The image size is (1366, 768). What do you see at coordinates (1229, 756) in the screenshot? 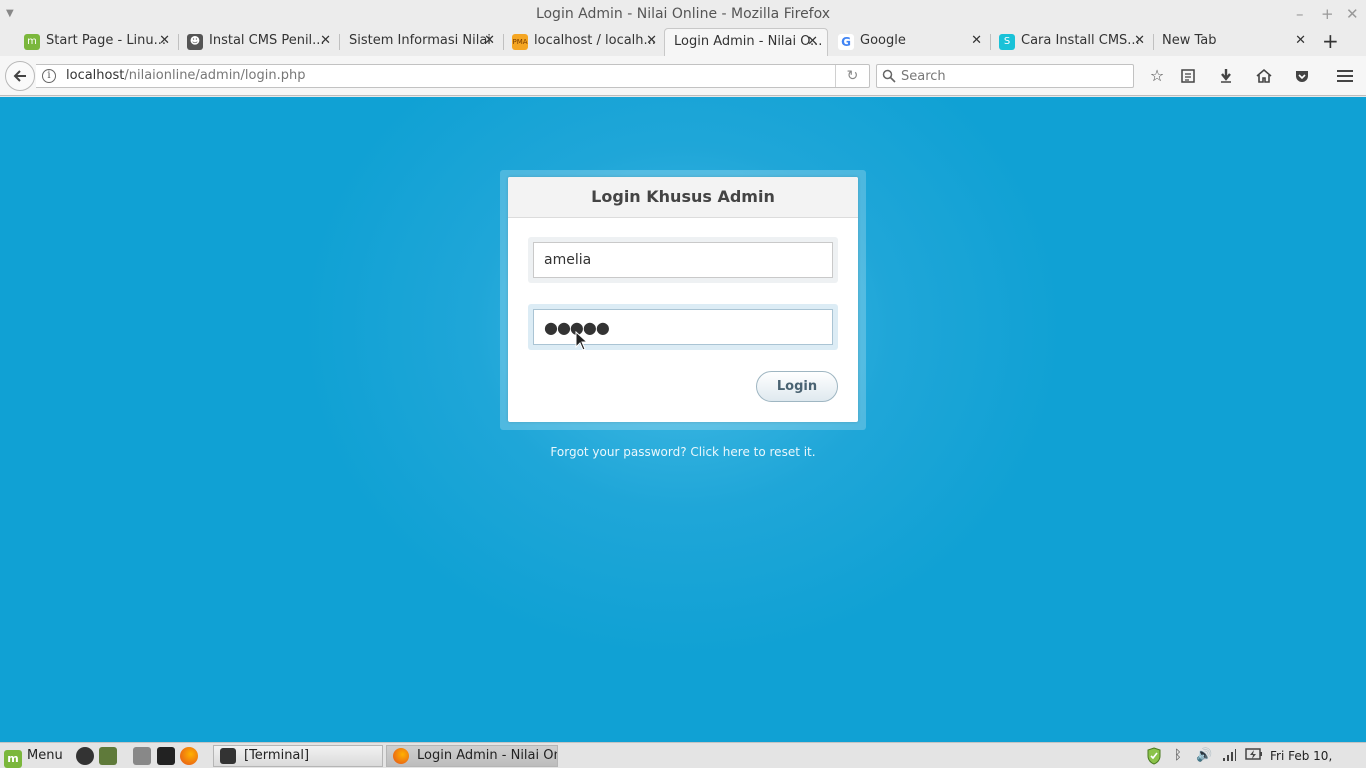
I see `network-signal-icon` at bounding box center [1229, 756].